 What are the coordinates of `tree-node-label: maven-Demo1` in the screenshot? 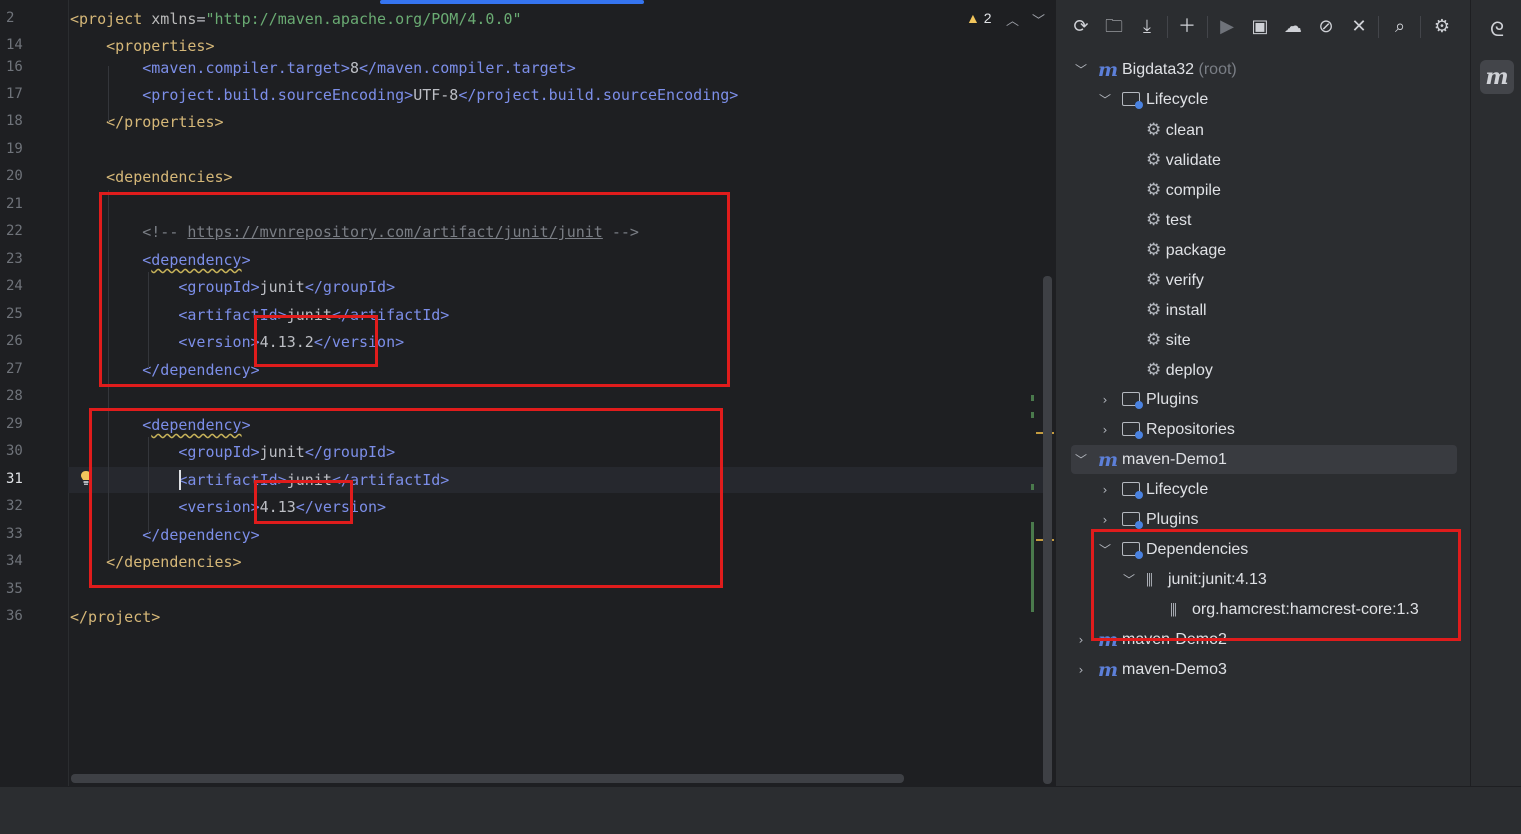 It's located at (1174, 459).